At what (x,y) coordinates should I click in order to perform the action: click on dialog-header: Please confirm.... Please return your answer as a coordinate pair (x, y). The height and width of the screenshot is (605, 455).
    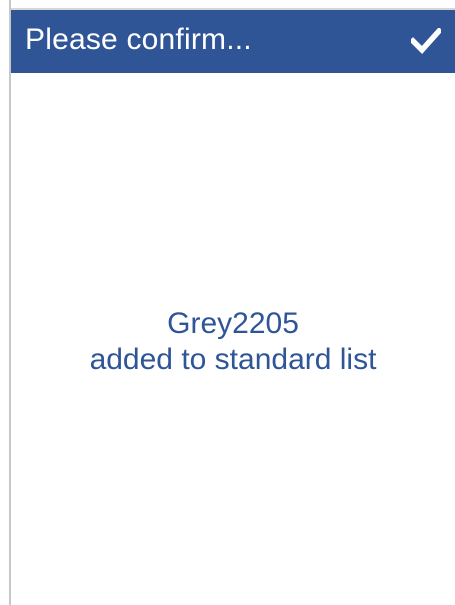
    Looking at the image, I should click on (233, 41).